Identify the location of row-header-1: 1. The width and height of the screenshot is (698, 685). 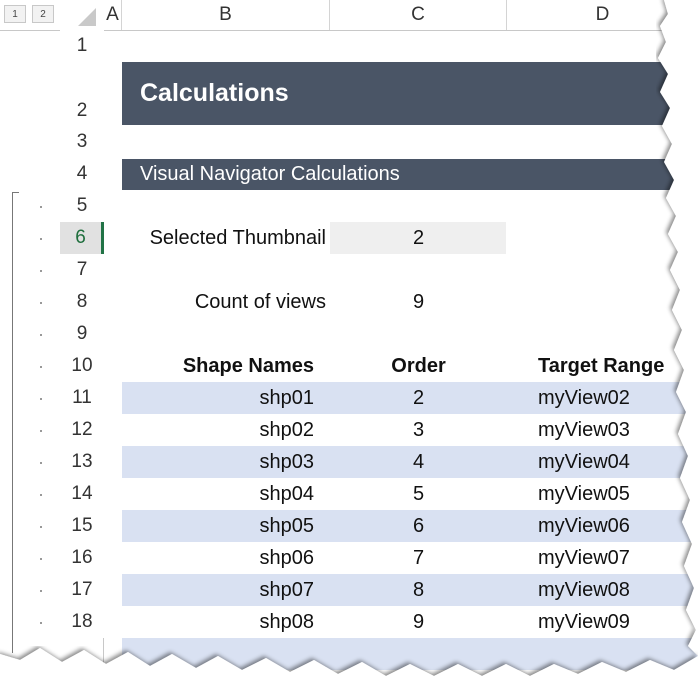
(82, 46).